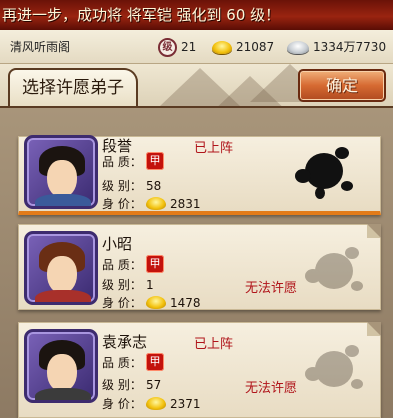  What do you see at coordinates (298, 47) in the screenshot?
I see `silver-ingot-icon` at bounding box center [298, 47].